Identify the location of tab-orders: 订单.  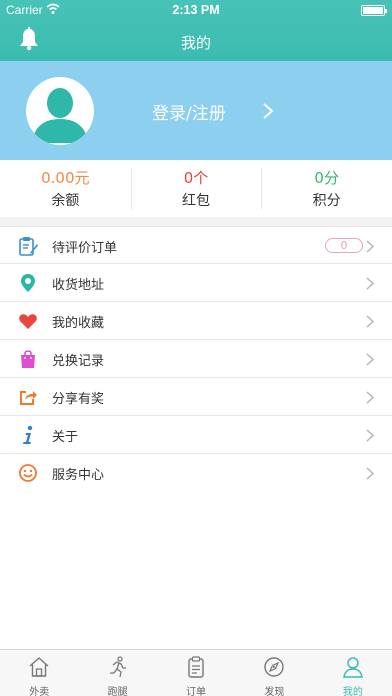
(196, 673).